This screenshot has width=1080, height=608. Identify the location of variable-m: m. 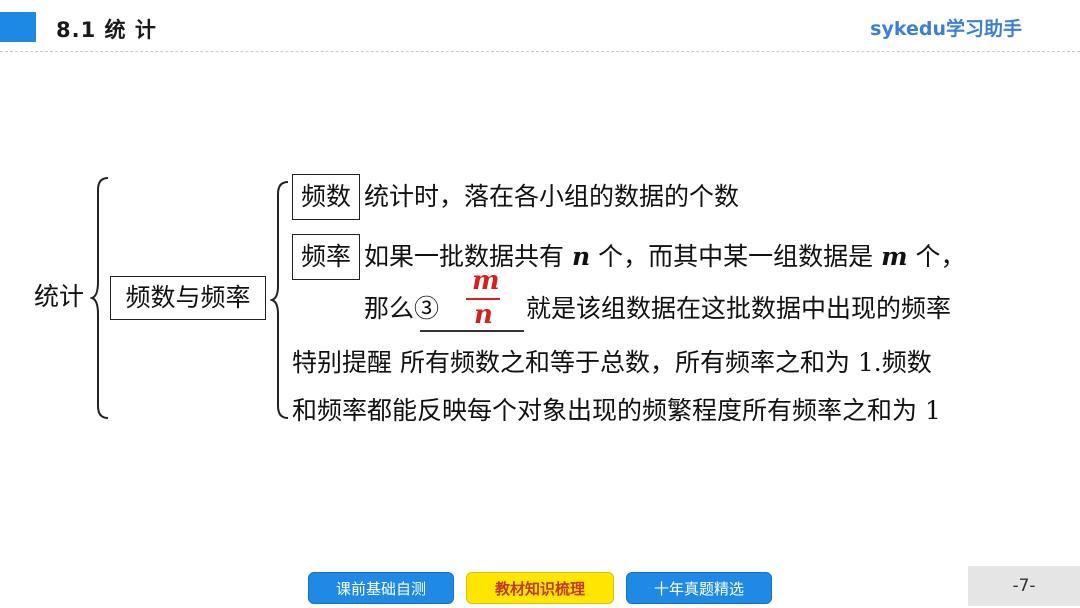
(894, 256).